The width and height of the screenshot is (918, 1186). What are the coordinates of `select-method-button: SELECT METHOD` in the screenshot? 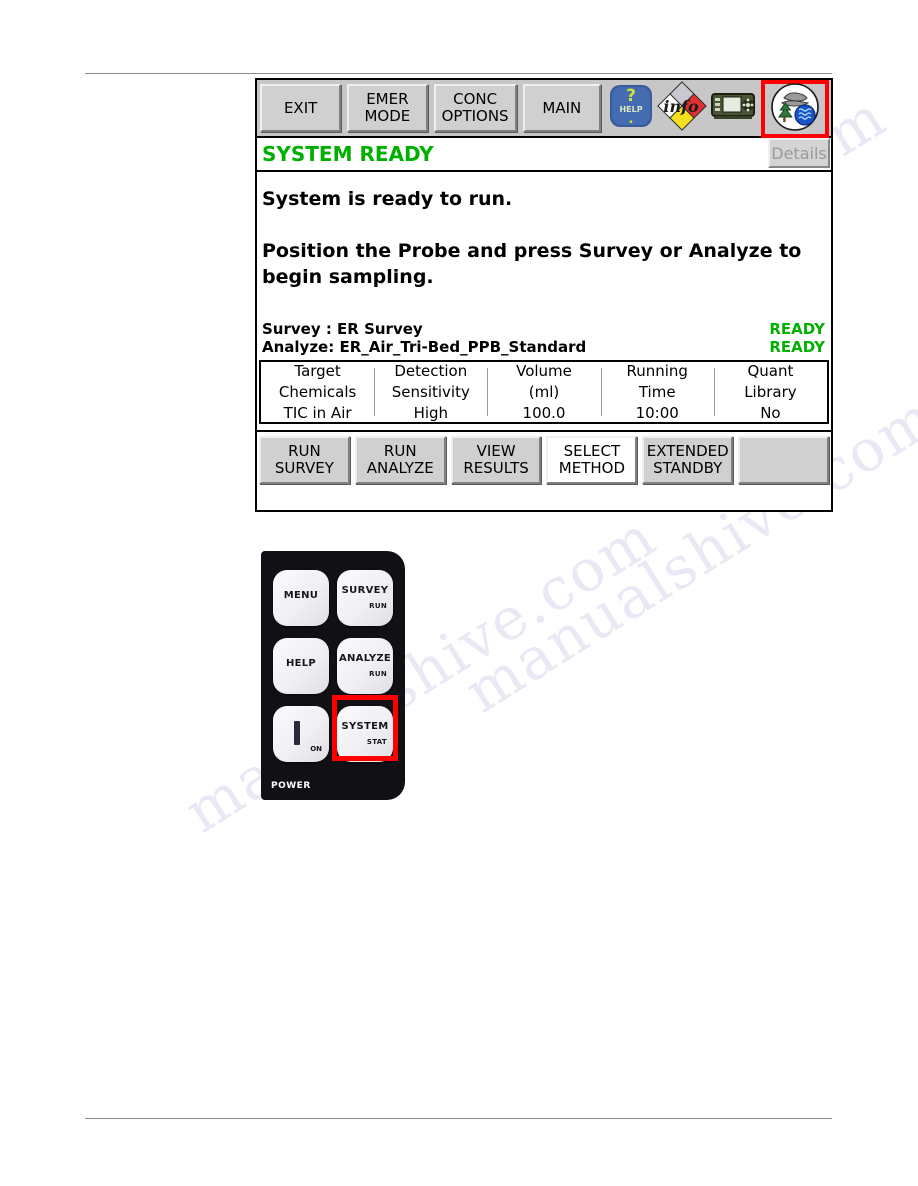 It's located at (592, 460).